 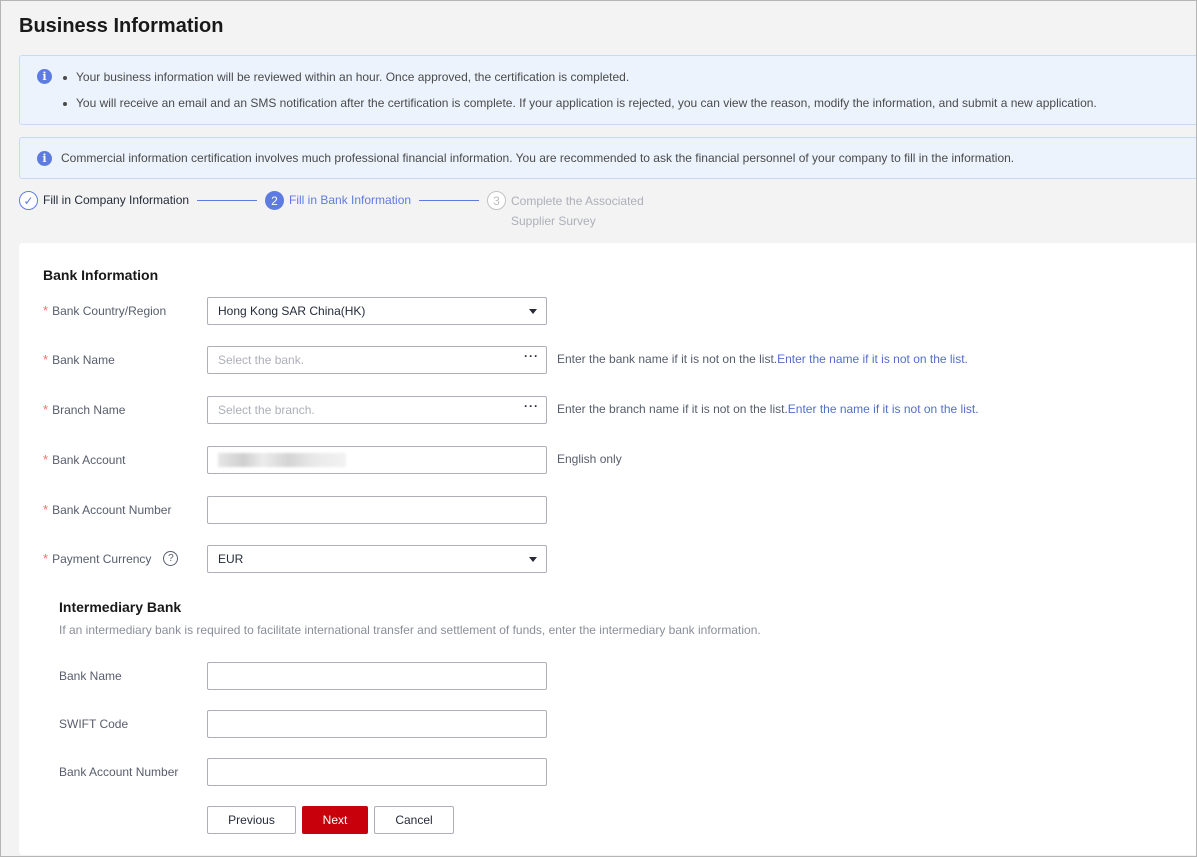 I want to click on branch-name-placeholder: Select the branch., so click(x=266, y=410).